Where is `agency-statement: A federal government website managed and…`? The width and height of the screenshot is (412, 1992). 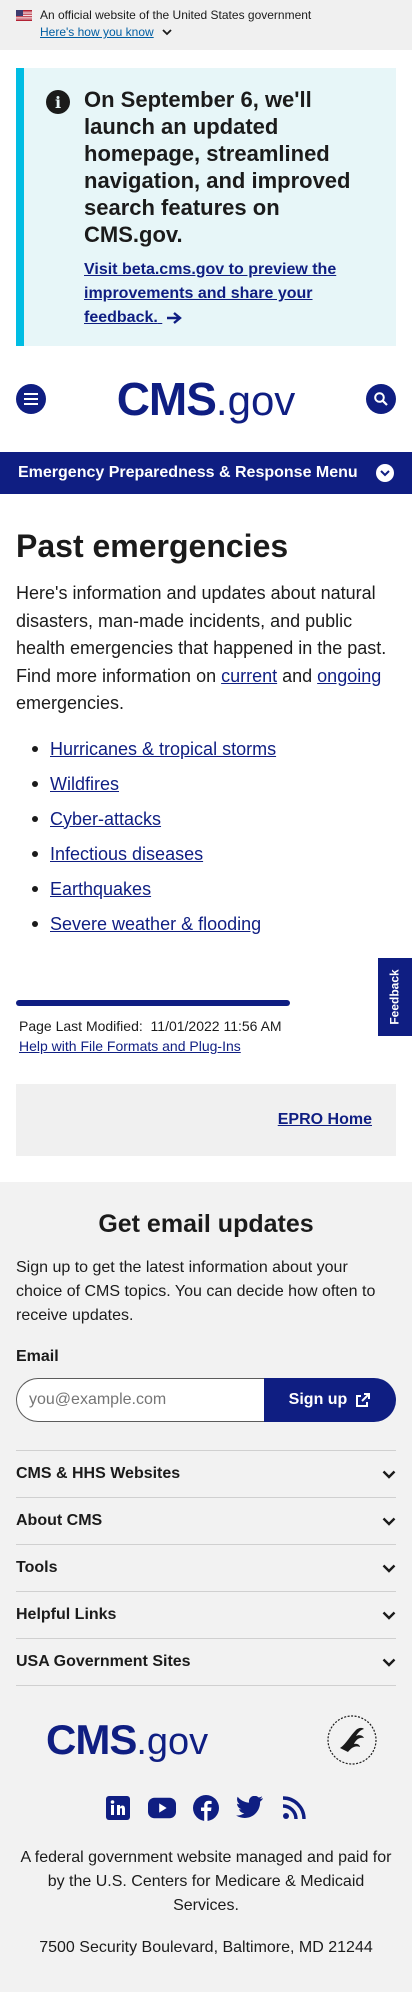 agency-statement: A federal government website managed and… is located at coordinates (206, 1881).